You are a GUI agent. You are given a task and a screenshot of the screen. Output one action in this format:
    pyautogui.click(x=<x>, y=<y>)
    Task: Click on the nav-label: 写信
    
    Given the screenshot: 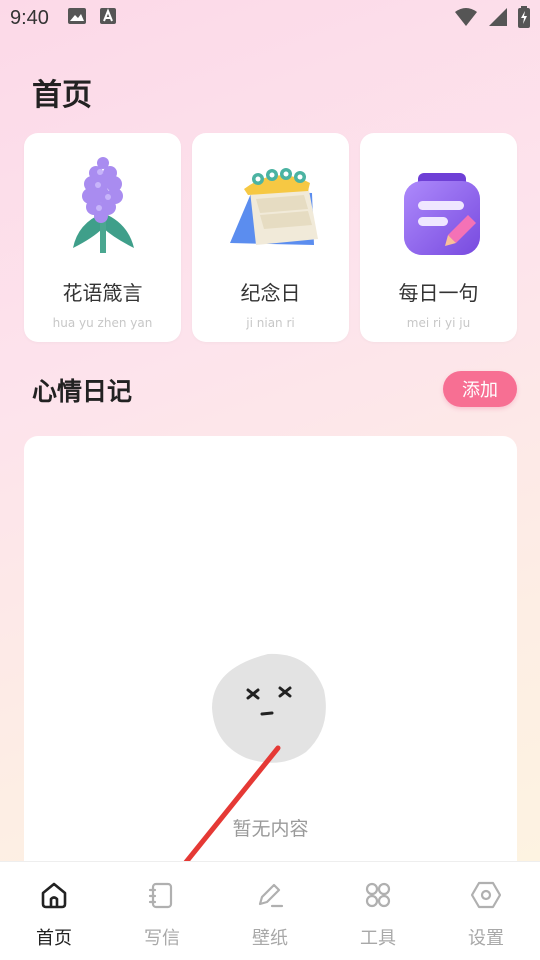 What is the action you would take?
    pyautogui.click(x=162, y=938)
    